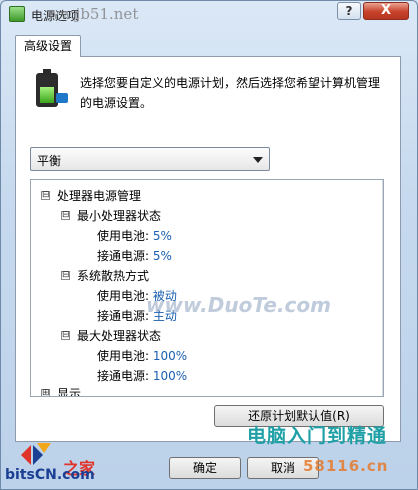 Image resolution: width=418 pixels, height=490 pixels. I want to click on tree-setting-row: 接通电源: 100%, so click(142, 376).